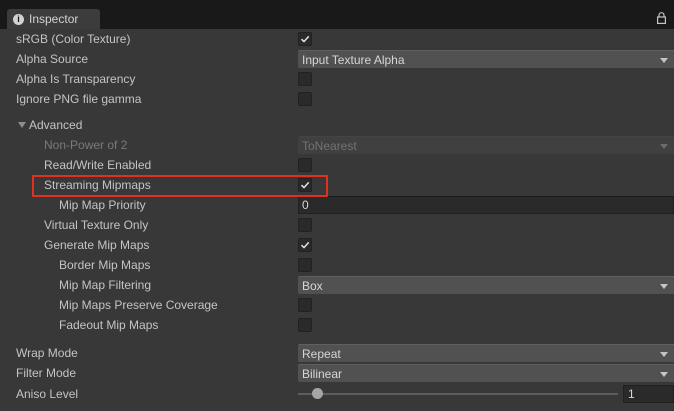 The image size is (674, 411). Describe the element at coordinates (73, 39) in the screenshot. I see `srgb-label: sRGB (Color Texture)` at that location.